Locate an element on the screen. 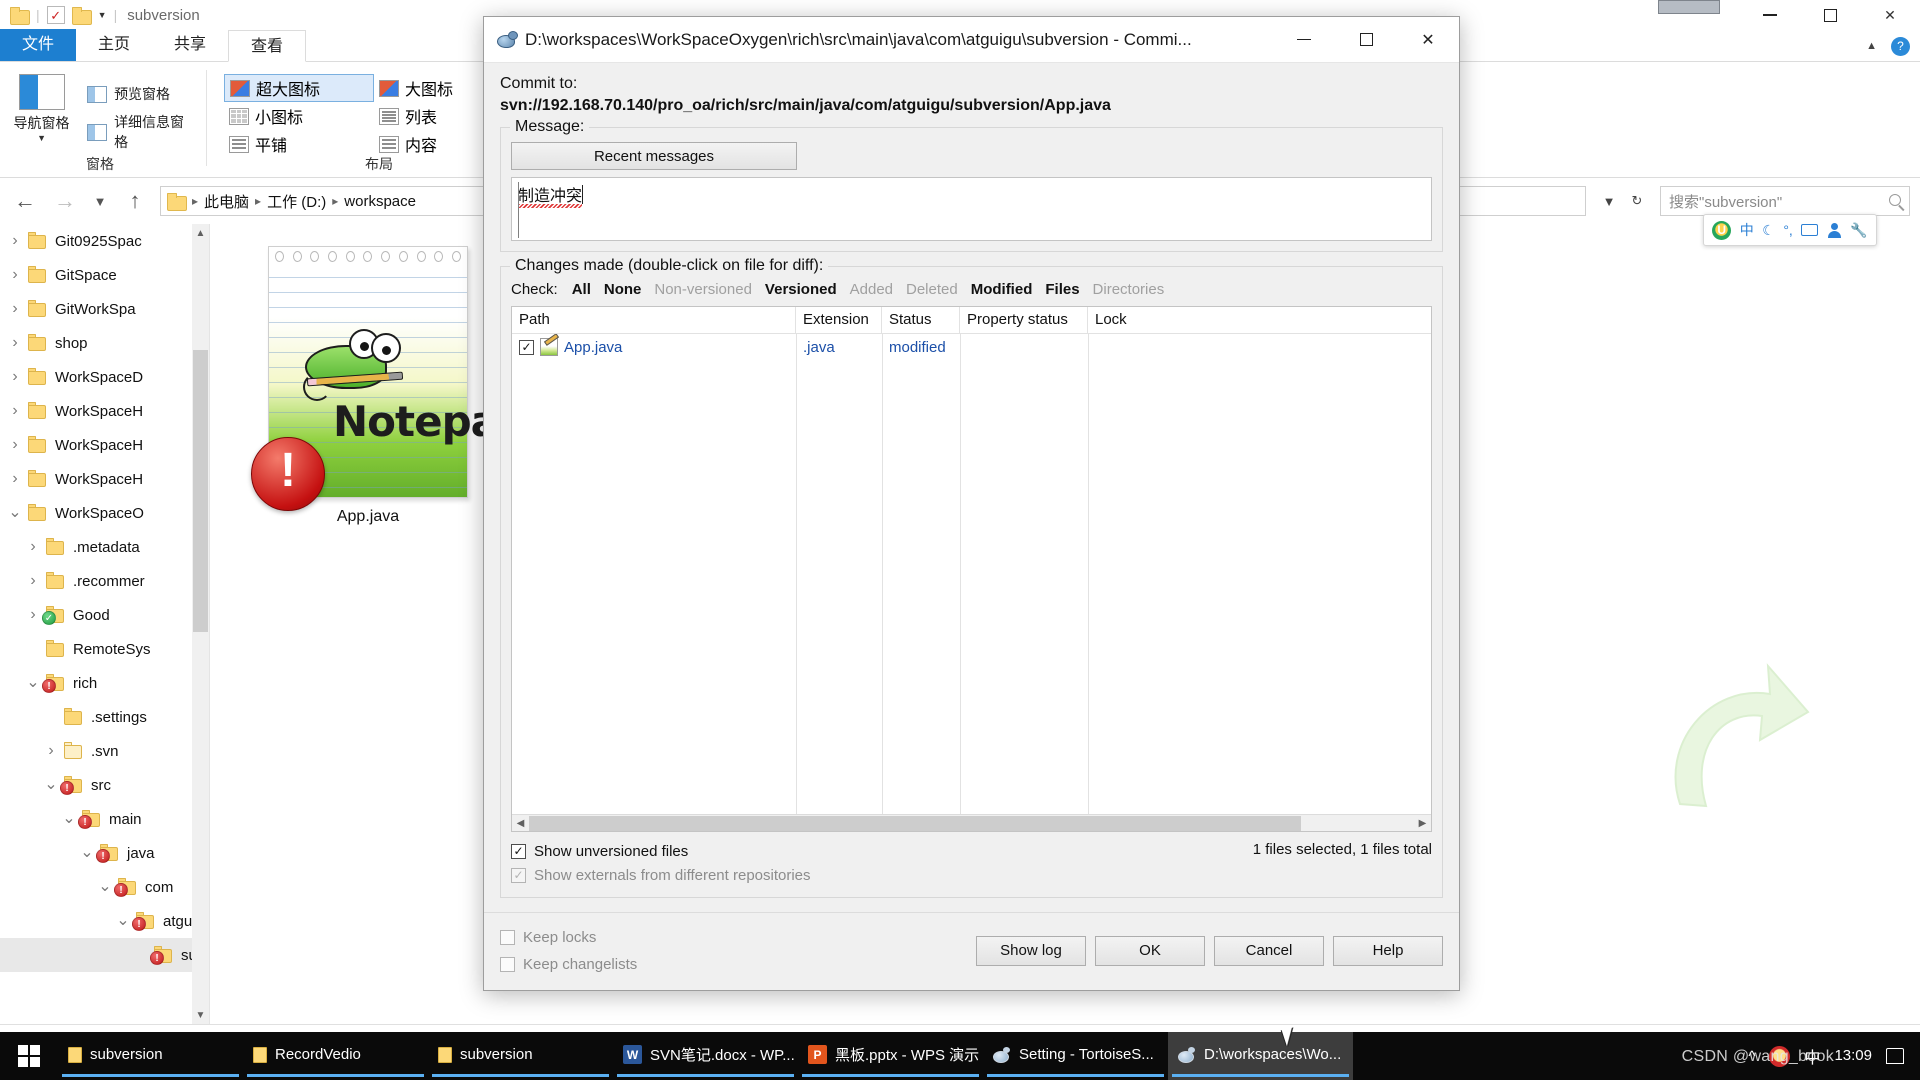  tree-item-workspaced: › WorkSpaceD is located at coordinates (104, 377).